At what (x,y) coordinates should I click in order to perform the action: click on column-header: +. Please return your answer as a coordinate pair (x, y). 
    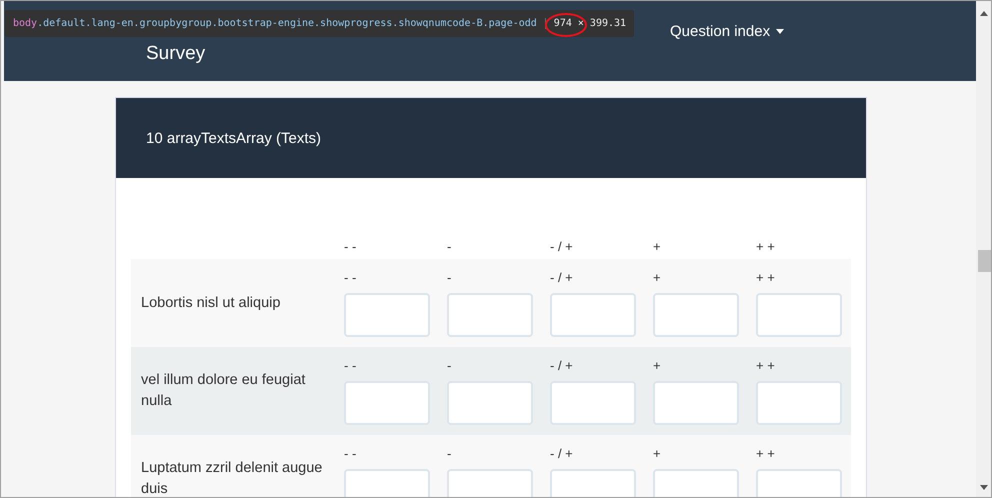
    Looking at the image, I should click on (657, 246).